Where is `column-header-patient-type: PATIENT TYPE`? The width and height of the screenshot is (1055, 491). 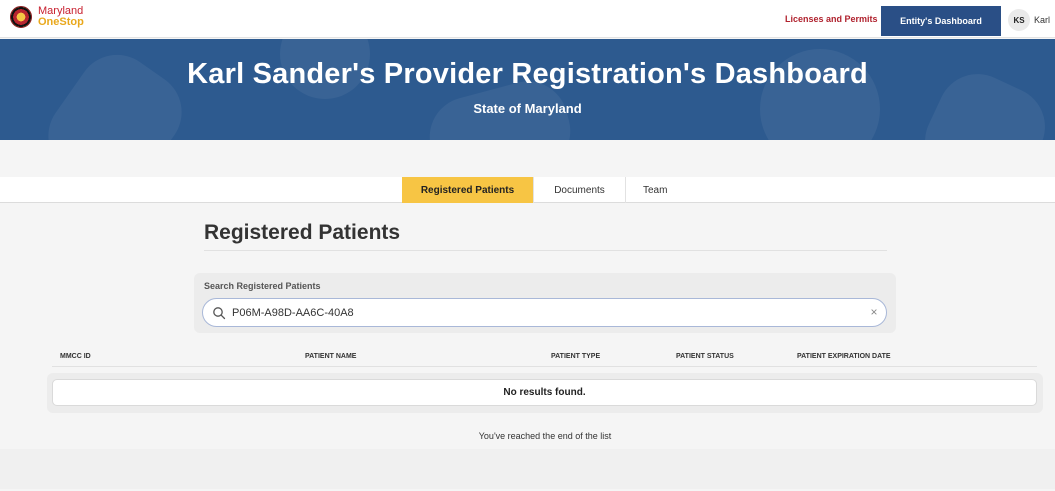 column-header-patient-type: PATIENT TYPE is located at coordinates (575, 356).